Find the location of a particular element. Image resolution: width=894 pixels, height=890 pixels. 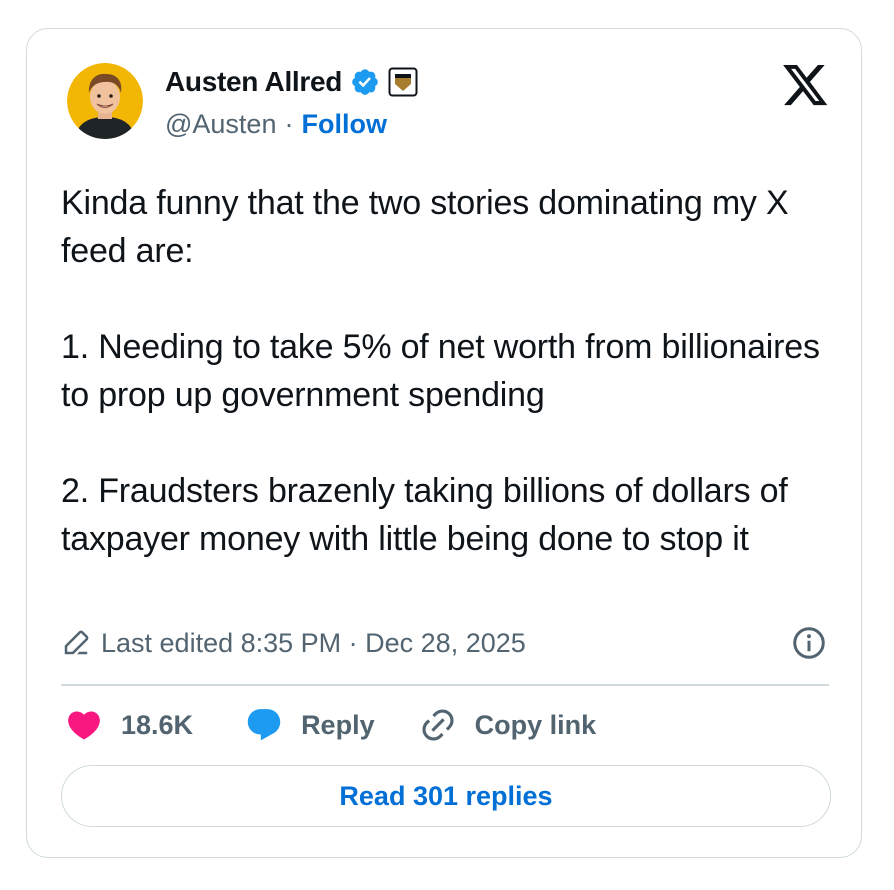

info-icon is located at coordinates (809, 643).